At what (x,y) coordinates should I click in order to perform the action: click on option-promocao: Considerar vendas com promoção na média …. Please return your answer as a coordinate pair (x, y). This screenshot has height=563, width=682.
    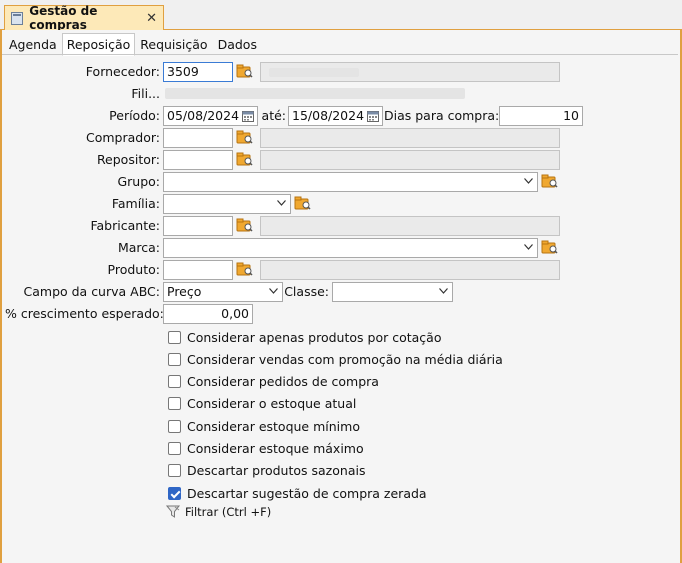
    Looking at the image, I should click on (335, 359).